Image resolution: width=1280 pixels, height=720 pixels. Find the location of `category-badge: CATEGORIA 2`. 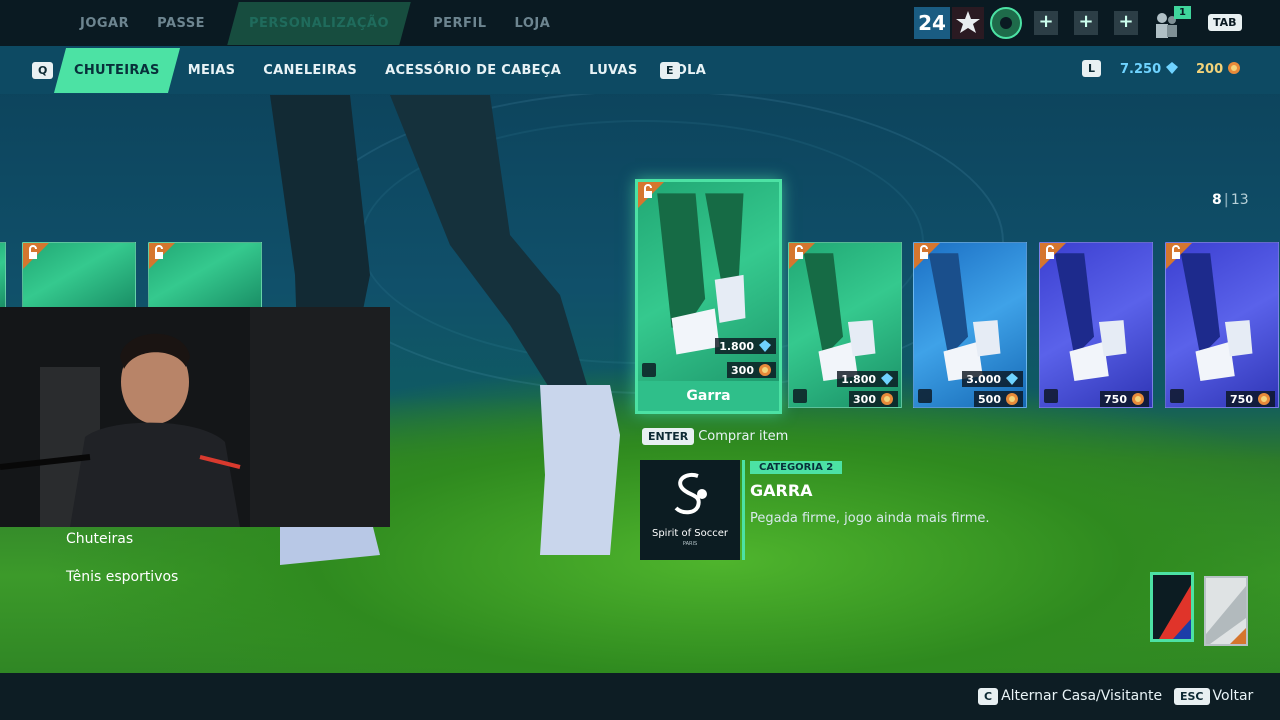

category-badge: CATEGORIA 2 is located at coordinates (796, 467).